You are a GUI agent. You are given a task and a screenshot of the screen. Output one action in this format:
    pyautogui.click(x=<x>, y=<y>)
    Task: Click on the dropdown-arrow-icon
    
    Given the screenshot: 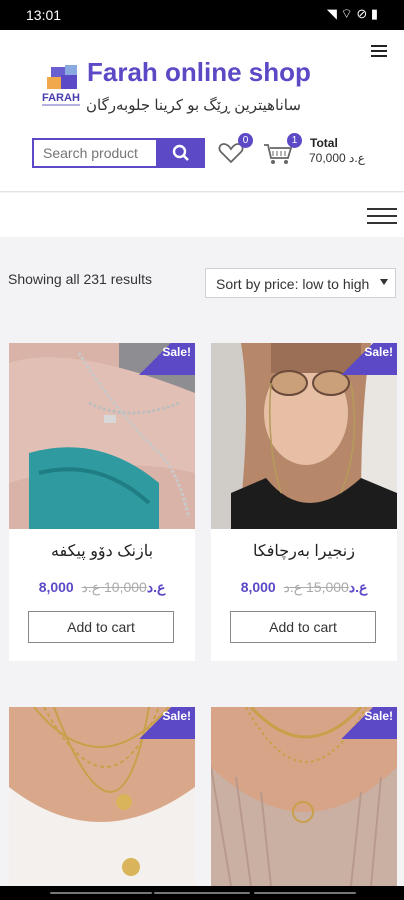 What is the action you would take?
    pyautogui.click(x=384, y=282)
    